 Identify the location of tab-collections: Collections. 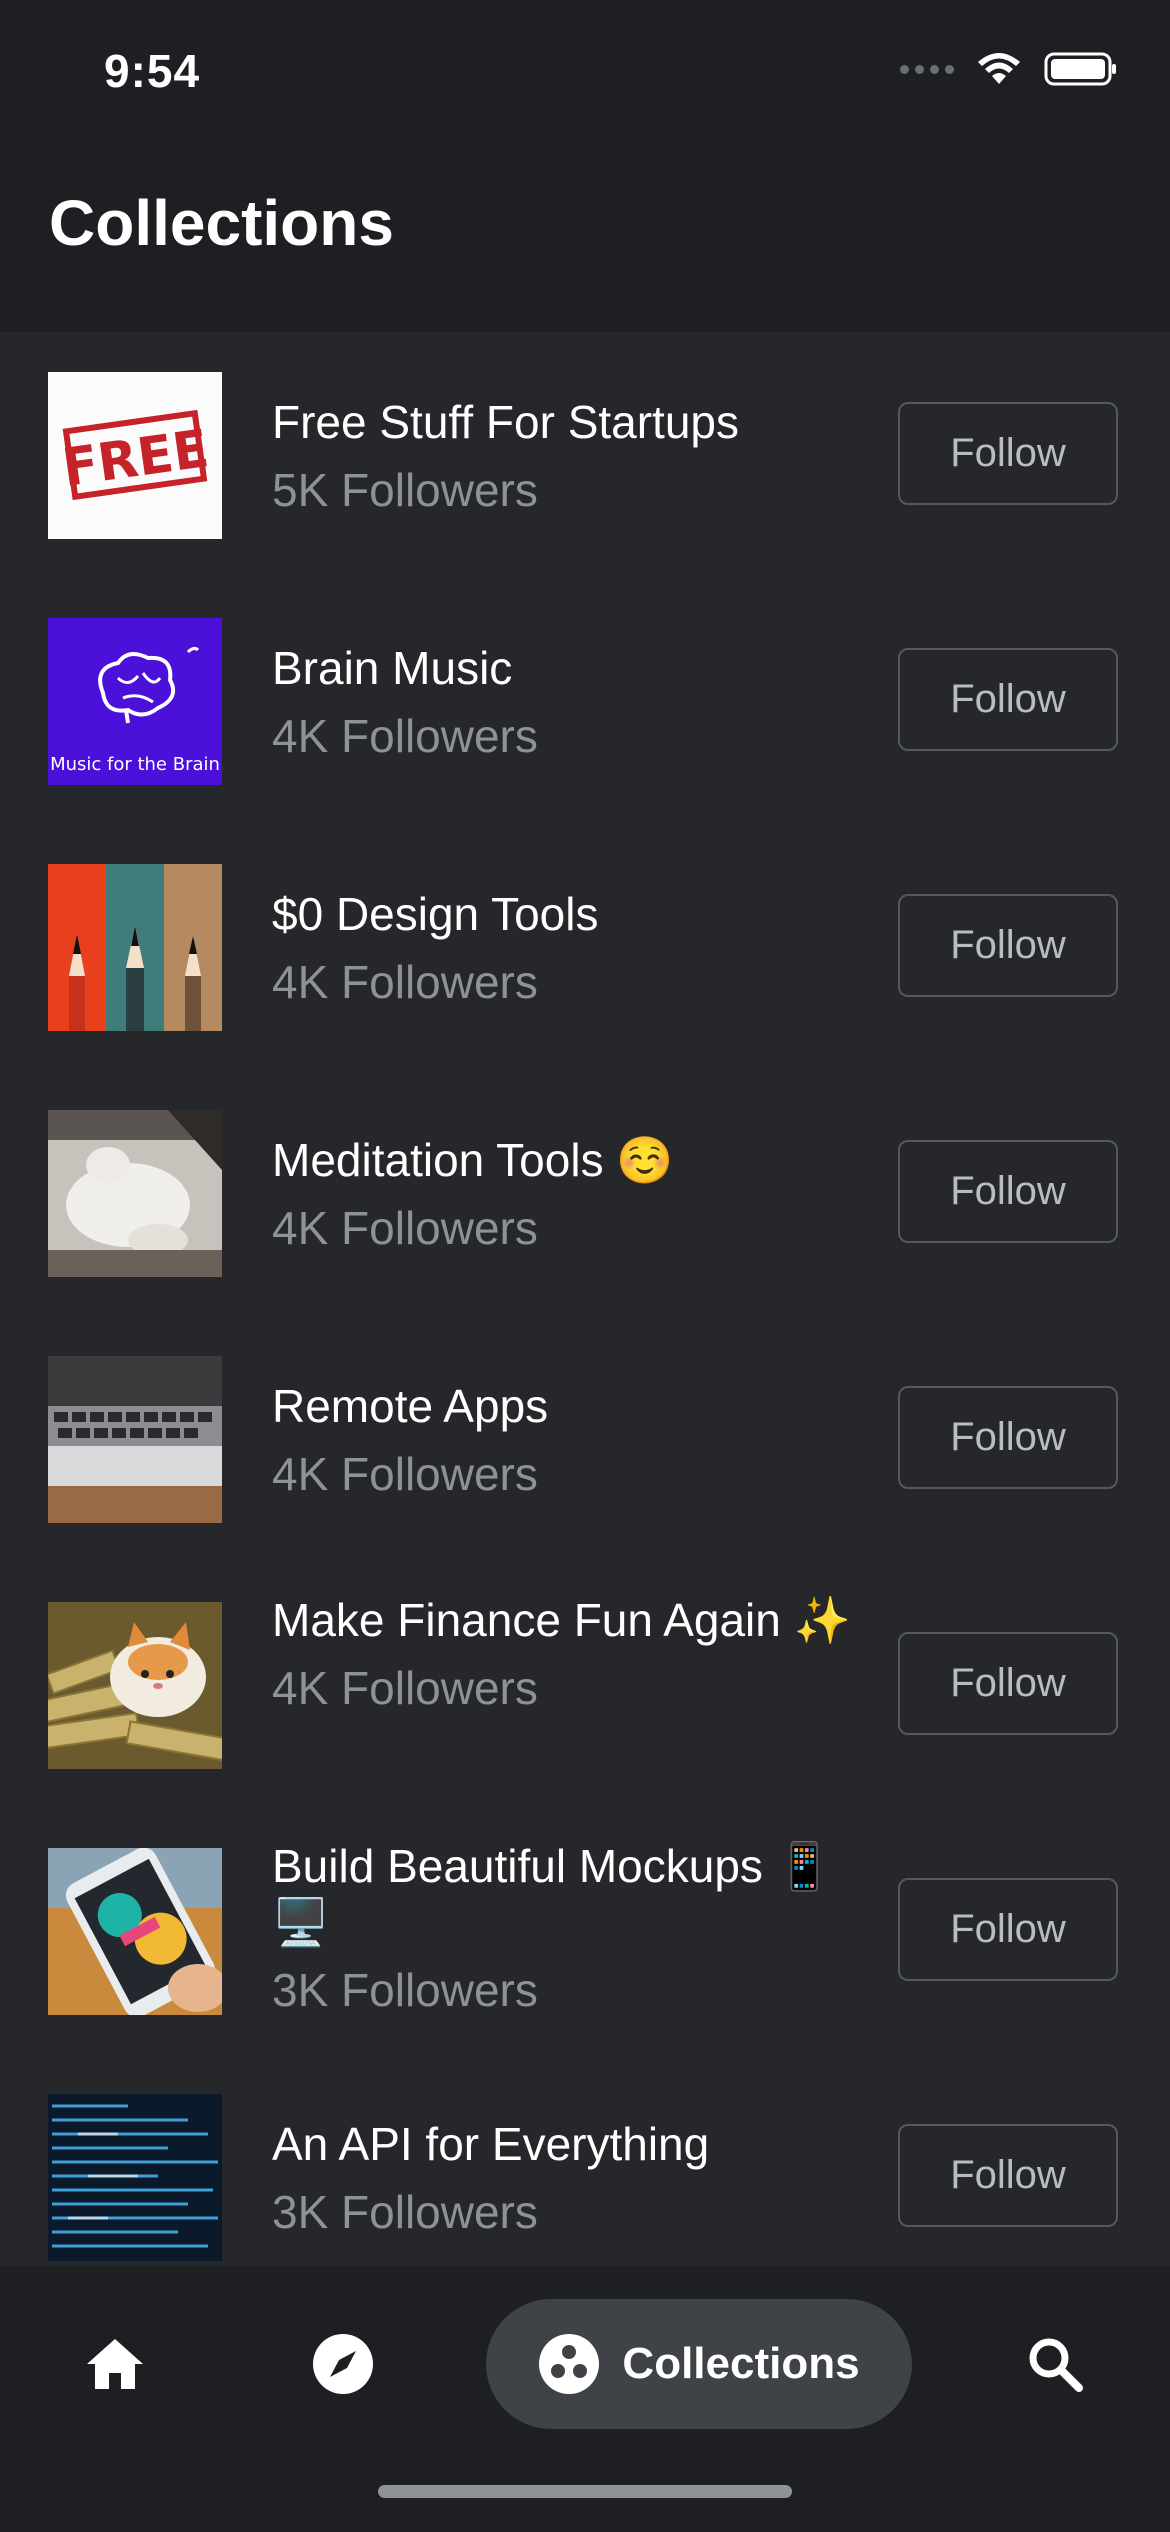
(699, 2364).